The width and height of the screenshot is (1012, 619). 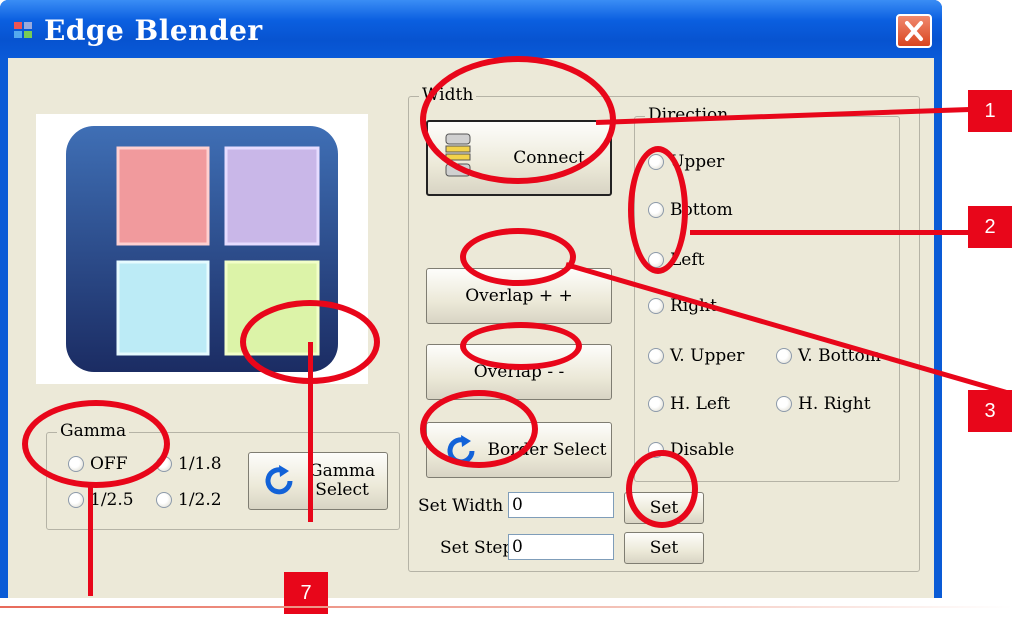 What do you see at coordinates (561, 547) in the screenshot?
I see `set-step-input: 0` at bounding box center [561, 547].